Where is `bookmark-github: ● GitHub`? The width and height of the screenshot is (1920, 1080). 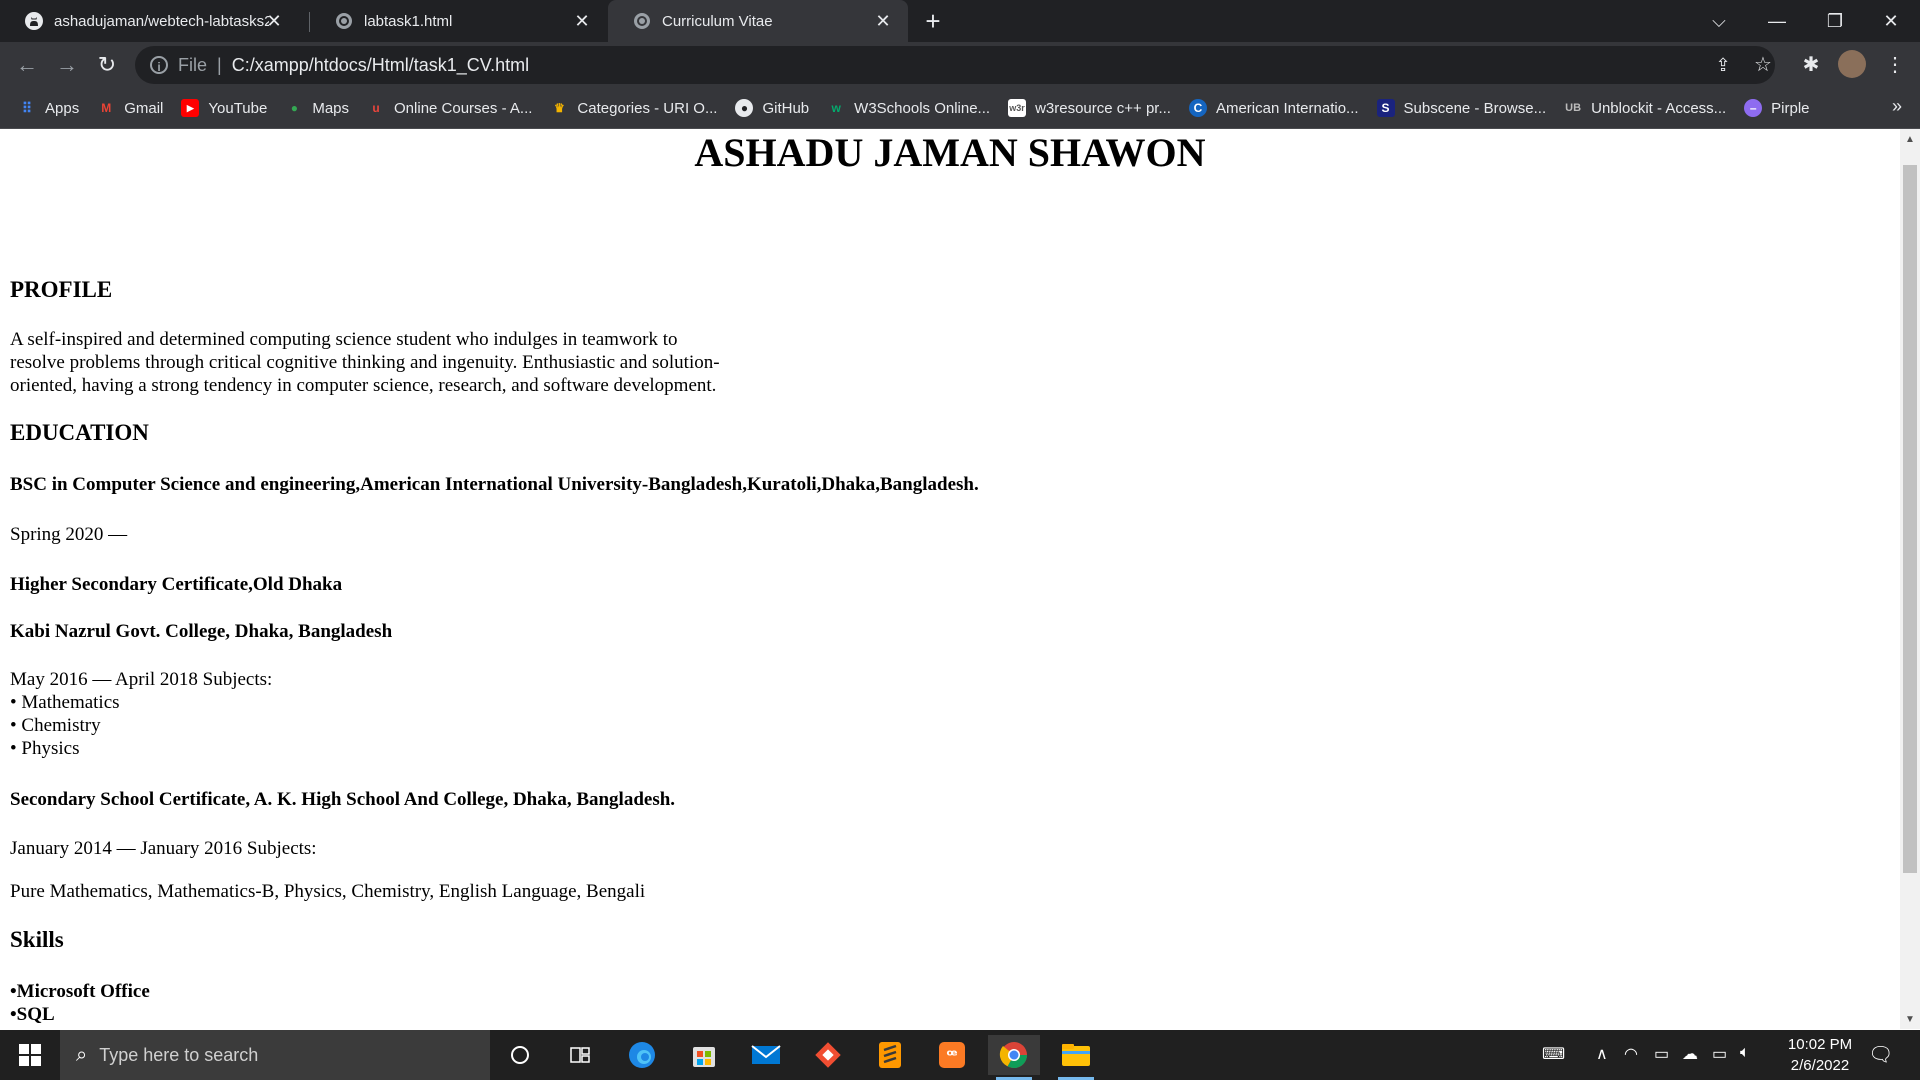
bookmark-github: ● GitHub is located at coordinates (772, 108).